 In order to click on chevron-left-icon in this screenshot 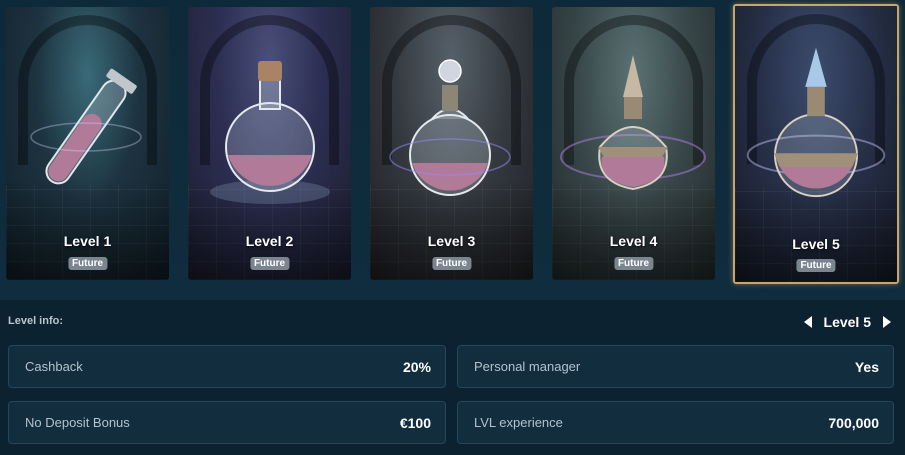, I will do `click(808, 322)`.